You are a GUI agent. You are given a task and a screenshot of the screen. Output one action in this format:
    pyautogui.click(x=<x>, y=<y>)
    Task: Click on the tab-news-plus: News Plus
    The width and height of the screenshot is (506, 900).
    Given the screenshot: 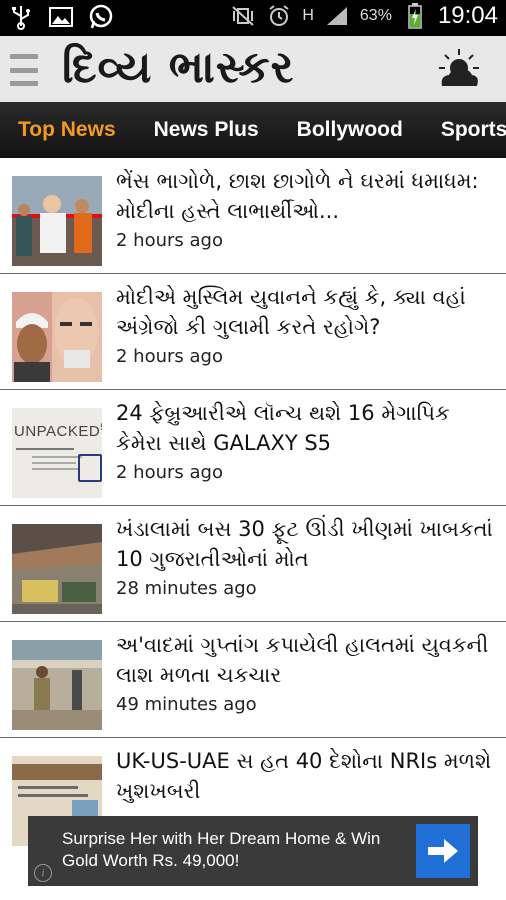 What is the action you would take?
    pyautogui.click(x=206, y=130)
    